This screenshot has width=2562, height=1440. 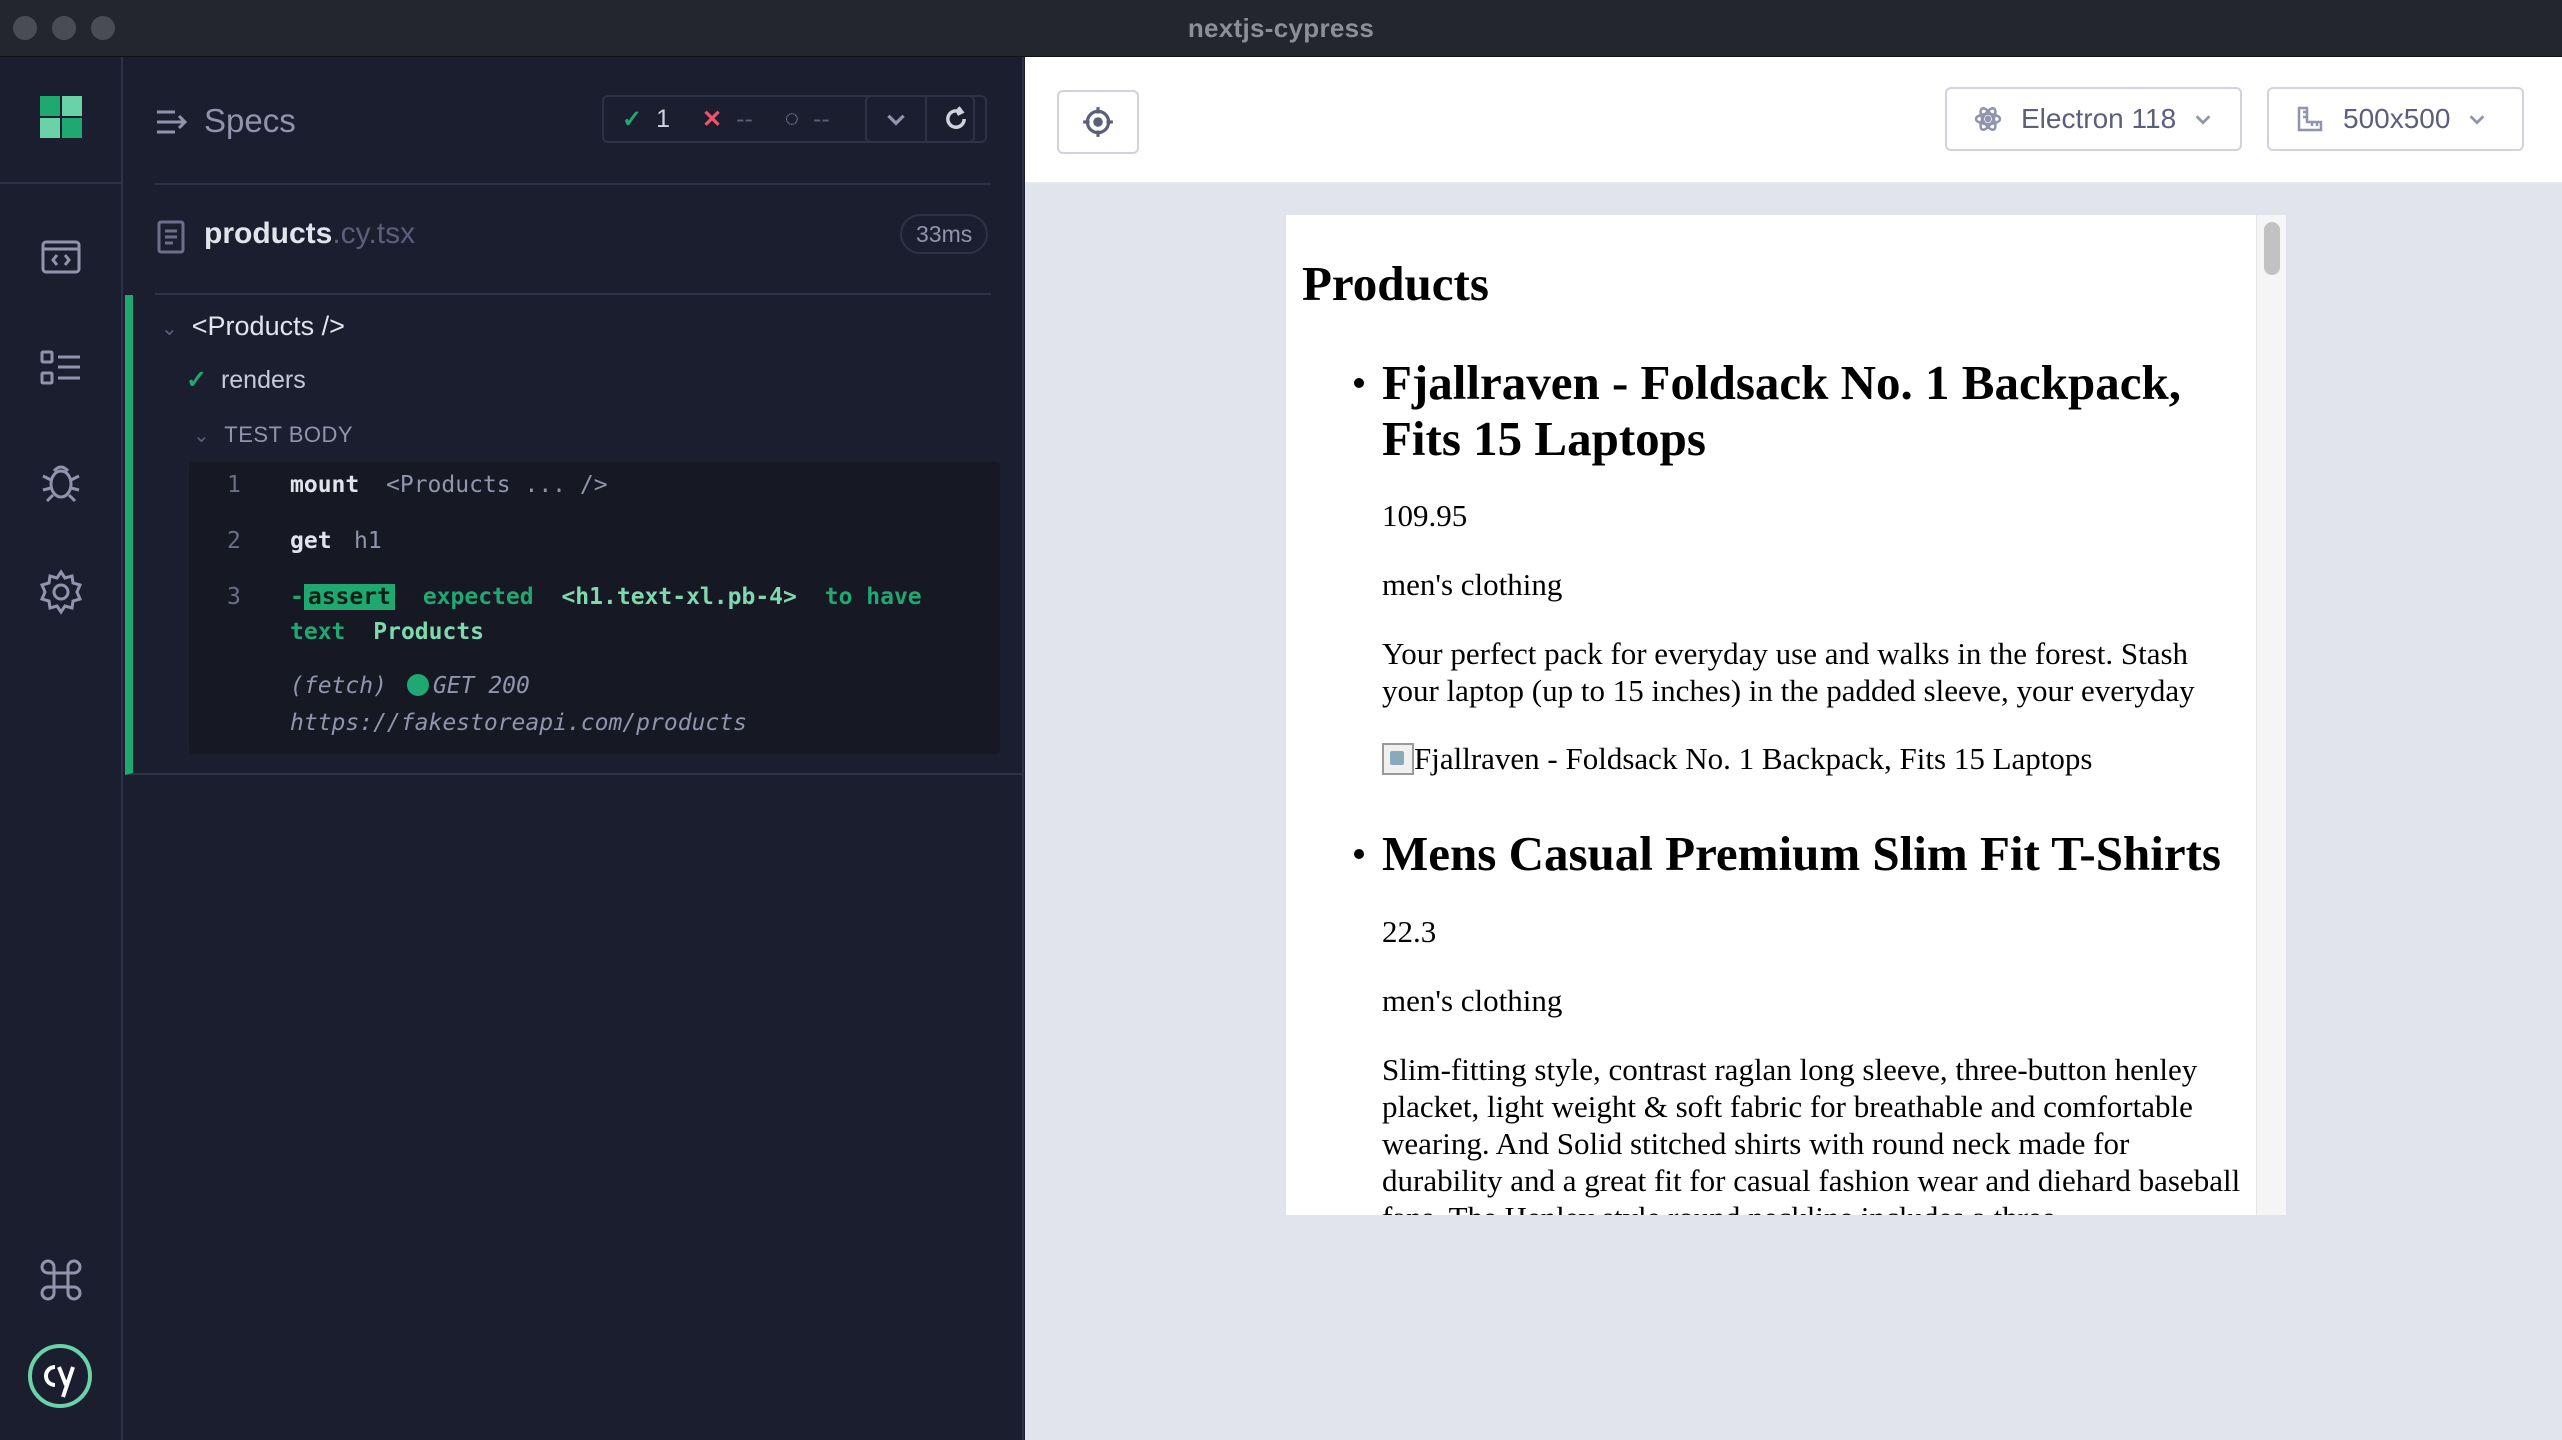 What do you see at coordinates (309, 234) in the screenshot?
I see `spec-file-name: products.cy.tsx` at bounding box center [309, 234].